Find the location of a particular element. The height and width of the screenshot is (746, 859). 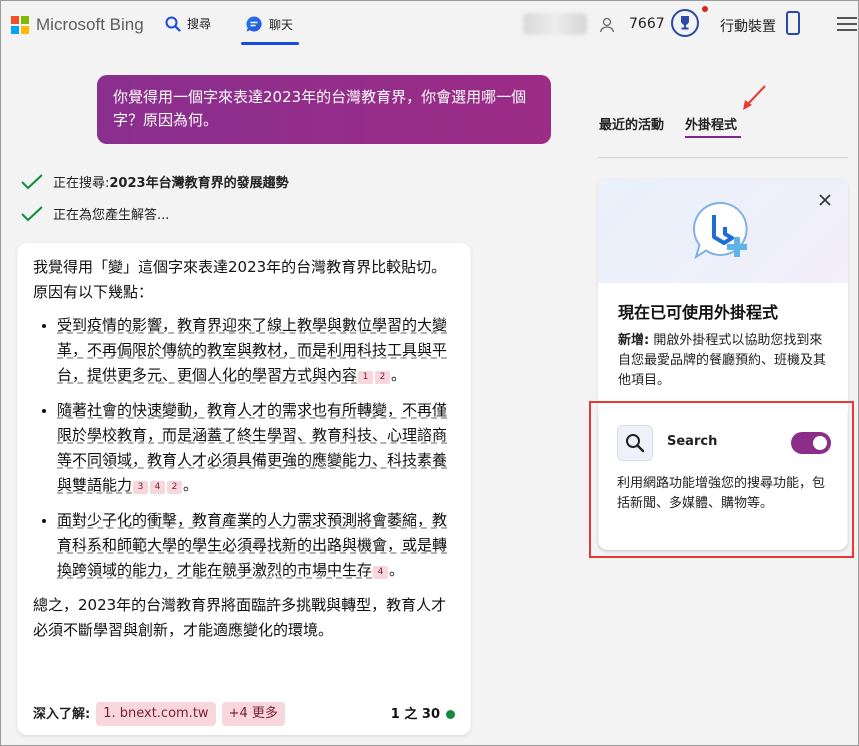

nav-search-tab: 搜尋 is located at coordinates (188, 23).